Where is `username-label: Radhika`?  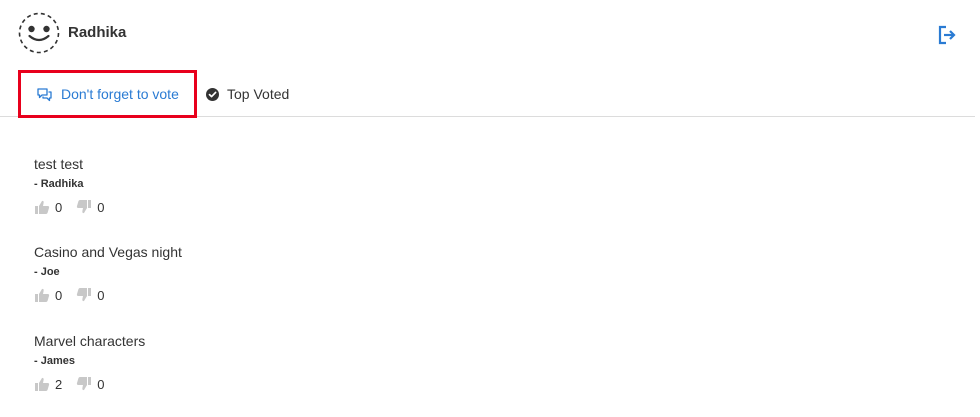
username-label: Radhika is located at coordinates (97, 32).